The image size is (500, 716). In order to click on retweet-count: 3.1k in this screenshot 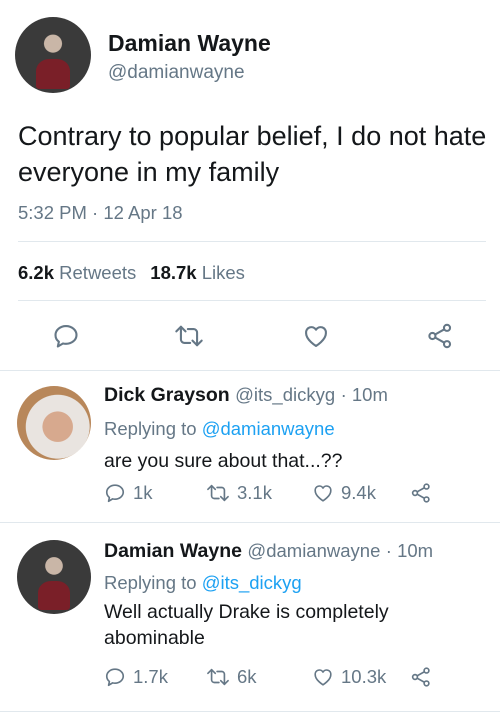, I will do `click(254, 492)`.